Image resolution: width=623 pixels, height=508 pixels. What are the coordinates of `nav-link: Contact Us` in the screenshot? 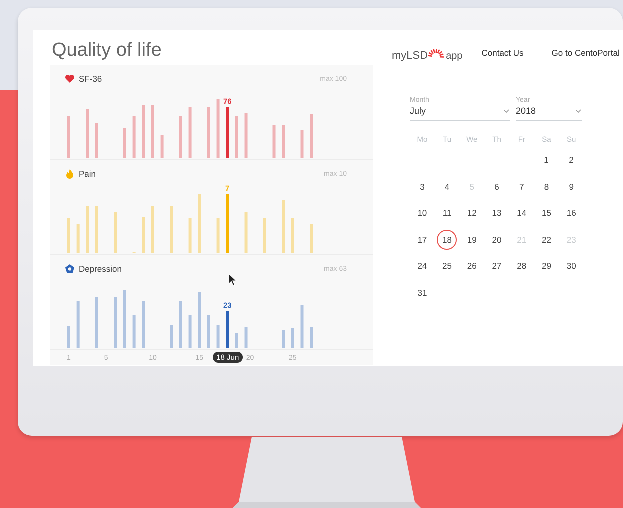 It's located at (503, 53).